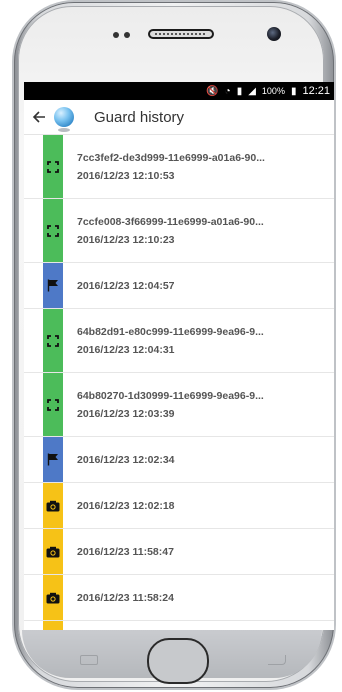 Image resolution: width=342 pixels, height=692 pixels. I want to click on list-item: 2016/12/23 11:58:24, so click(179, 598).